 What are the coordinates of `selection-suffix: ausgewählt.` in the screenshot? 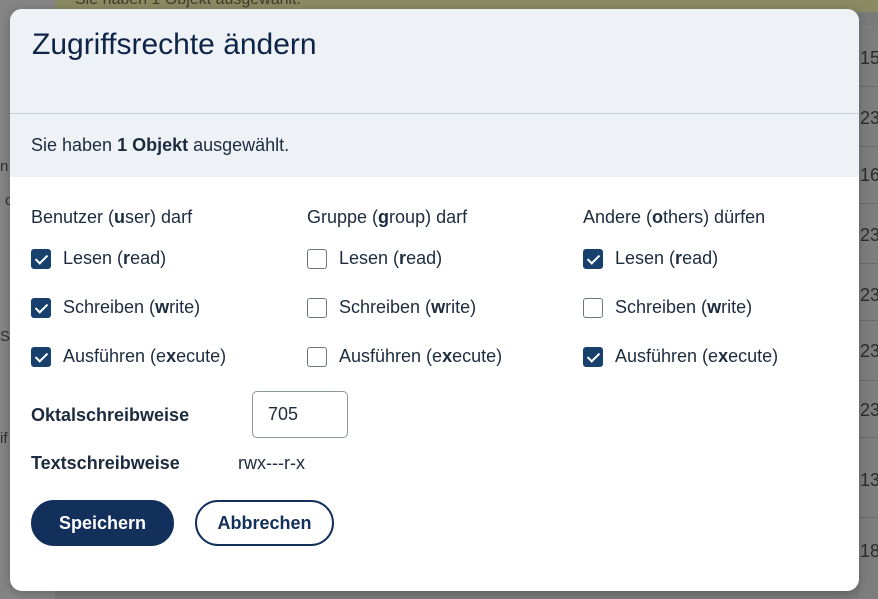 It's located at (241, 145).